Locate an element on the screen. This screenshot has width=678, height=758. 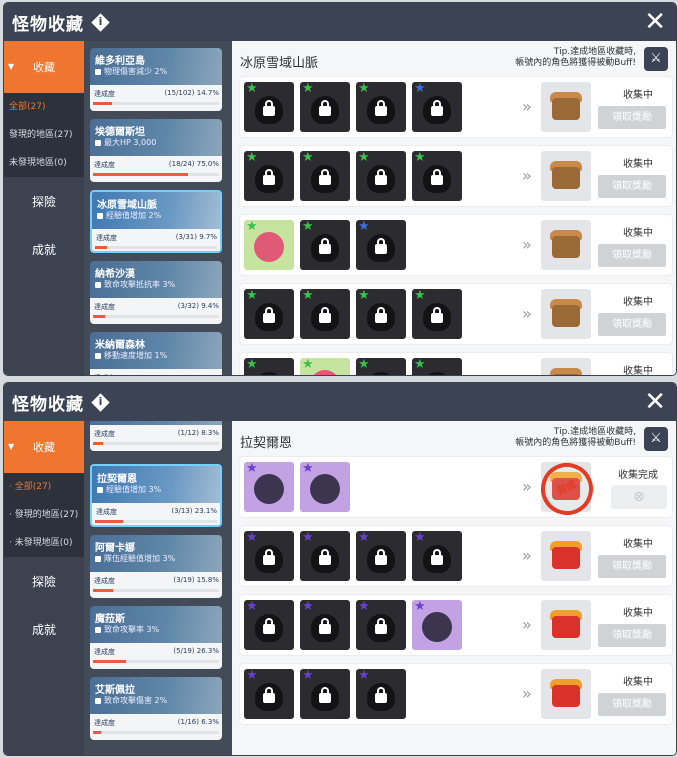
filter-found: · 發現的地區(27) is located at coordinates (44, 515).